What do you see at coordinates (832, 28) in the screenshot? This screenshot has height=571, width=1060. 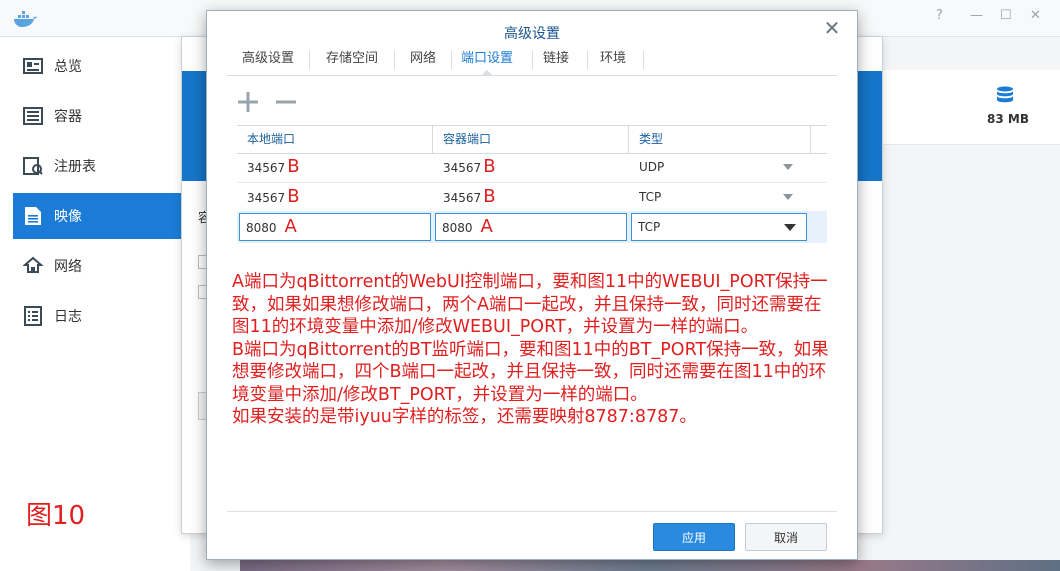 I see `close-icon: ✕` at bounding box center [832, 28].